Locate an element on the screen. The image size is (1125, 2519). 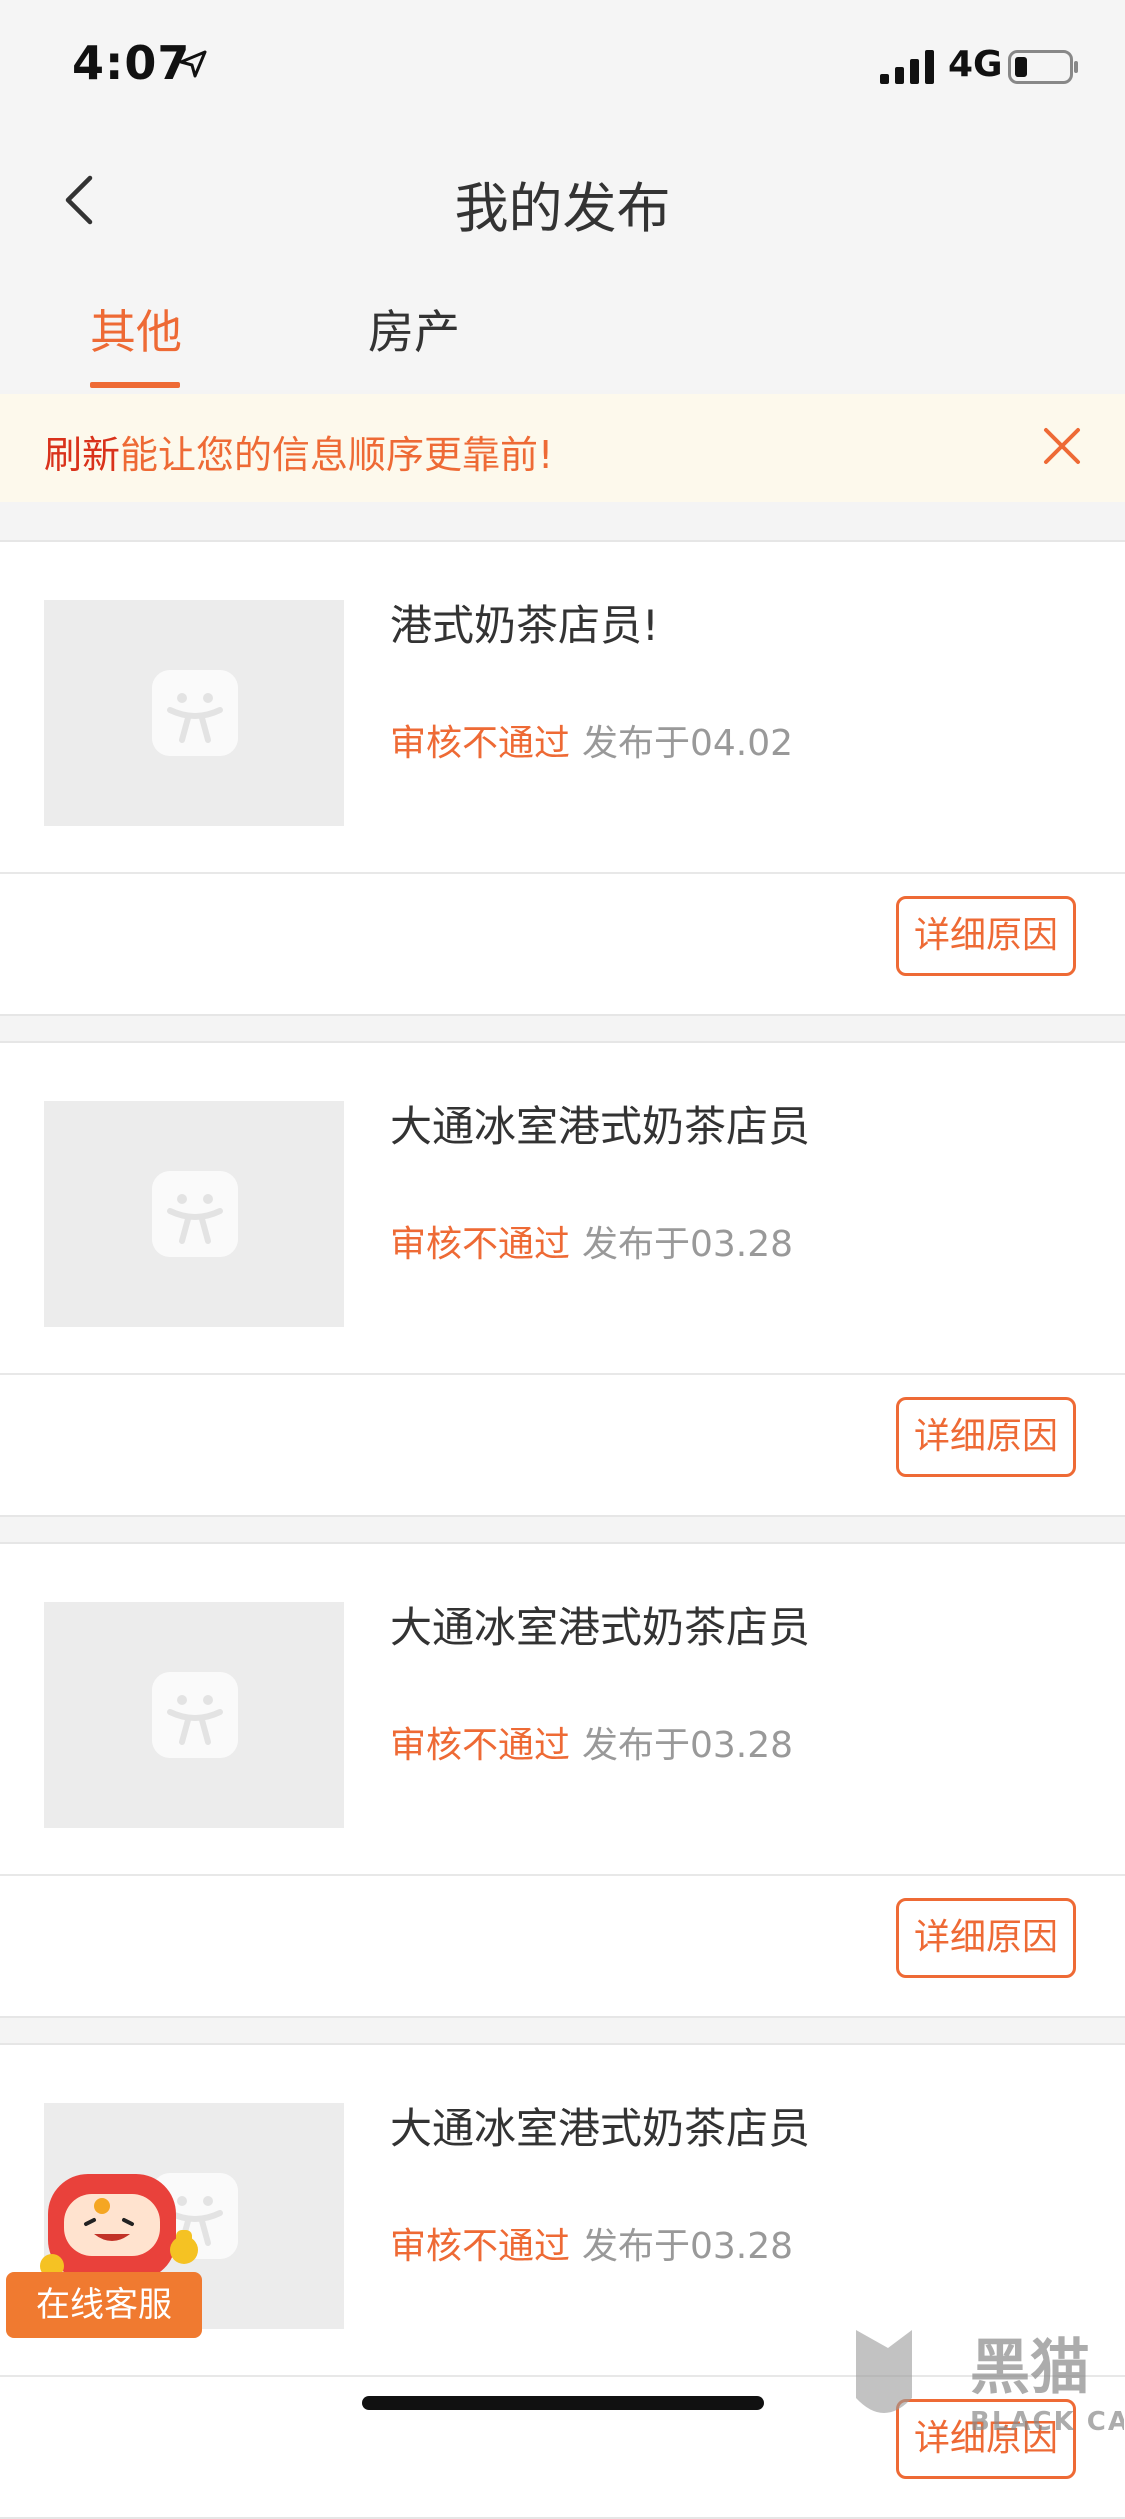
post-title: 港式奶茶店员! is located at coordinates (524, 622).